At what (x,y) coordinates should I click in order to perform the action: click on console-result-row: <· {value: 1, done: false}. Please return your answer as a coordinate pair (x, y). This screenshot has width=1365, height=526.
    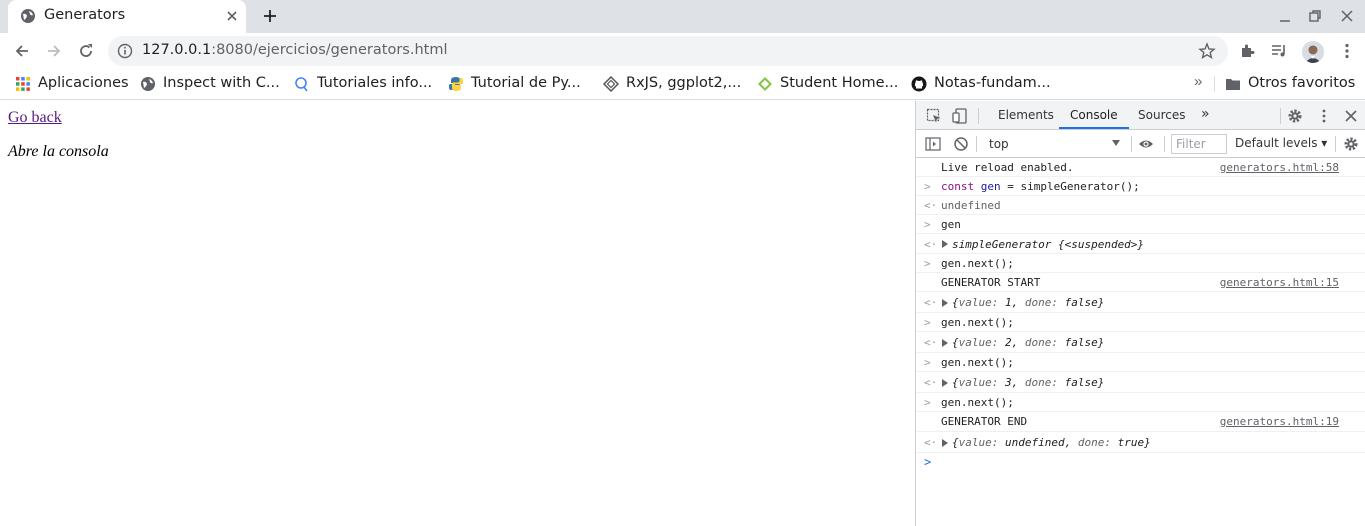
    Looking at the image, I should click on (1140, 302).